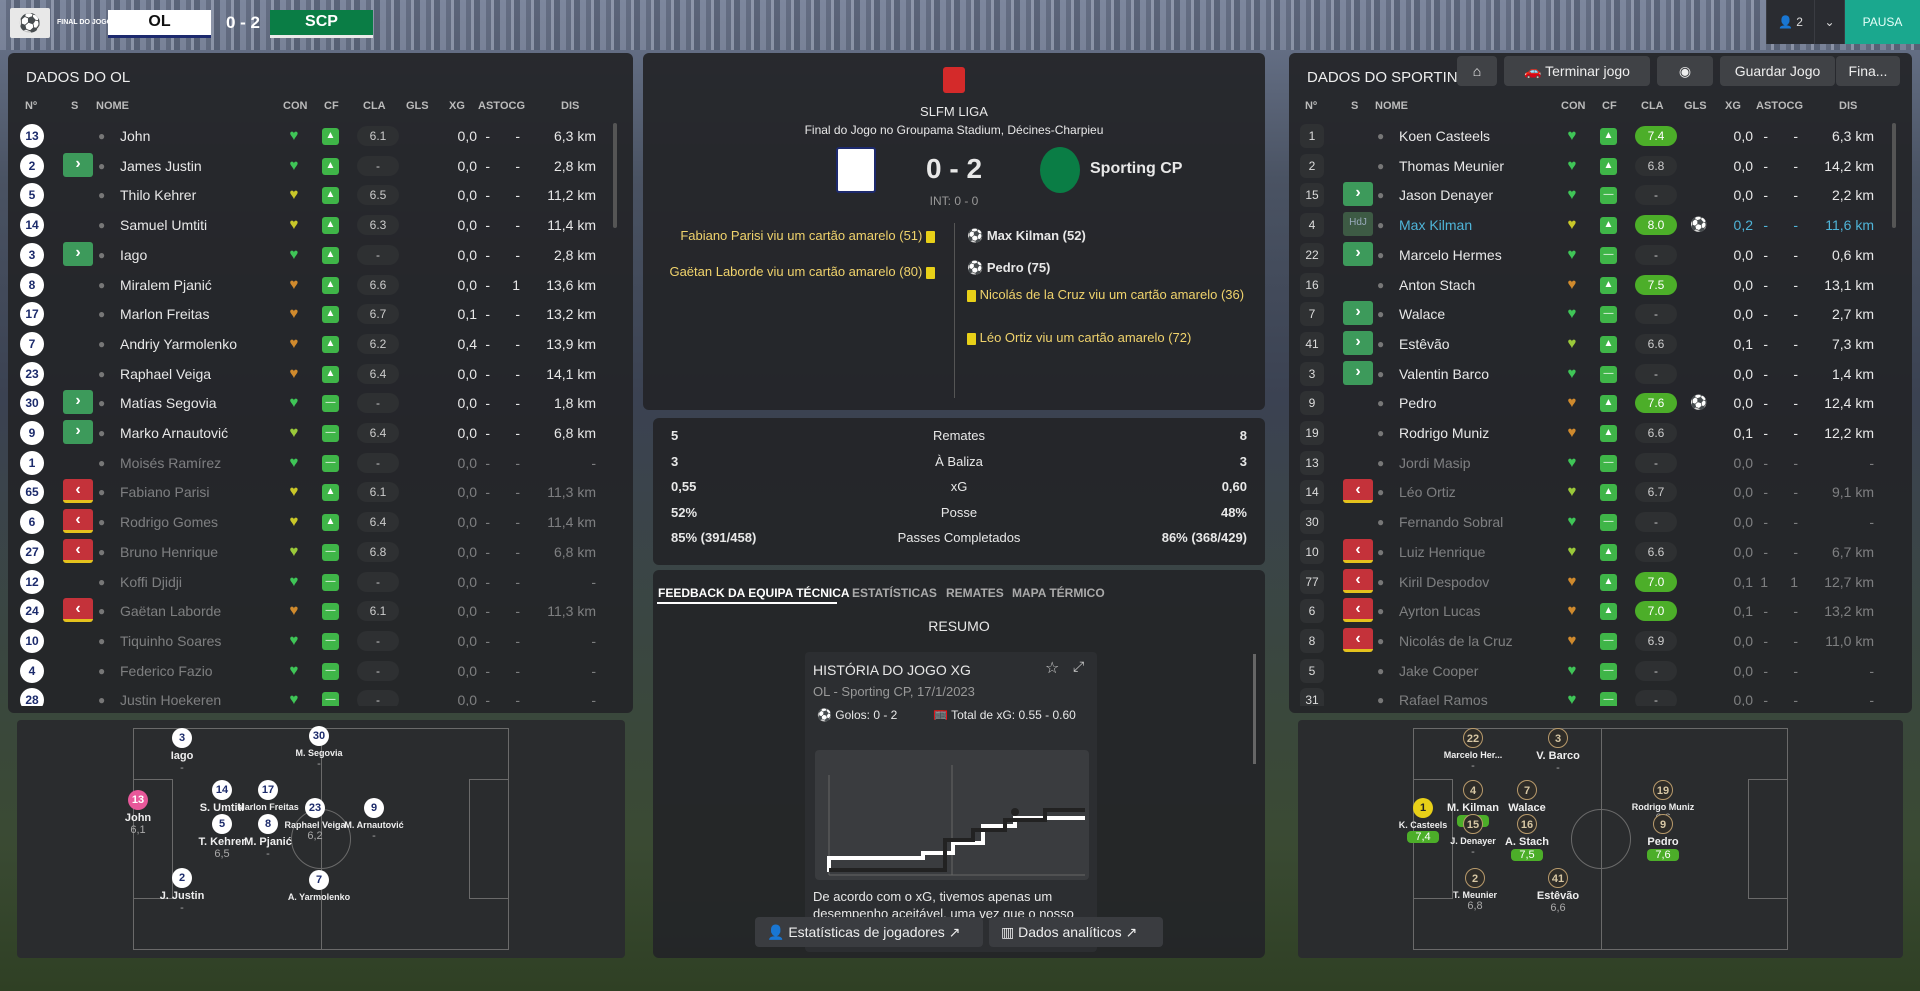 The height and width of the screenshot is (991, 1920). What do you see at coordinates (320, 582) in the screenshot?
I see `table-row: 12 ● Koffi Djidji ♥ — -0,0- - -` at bounding box center [320, 582].